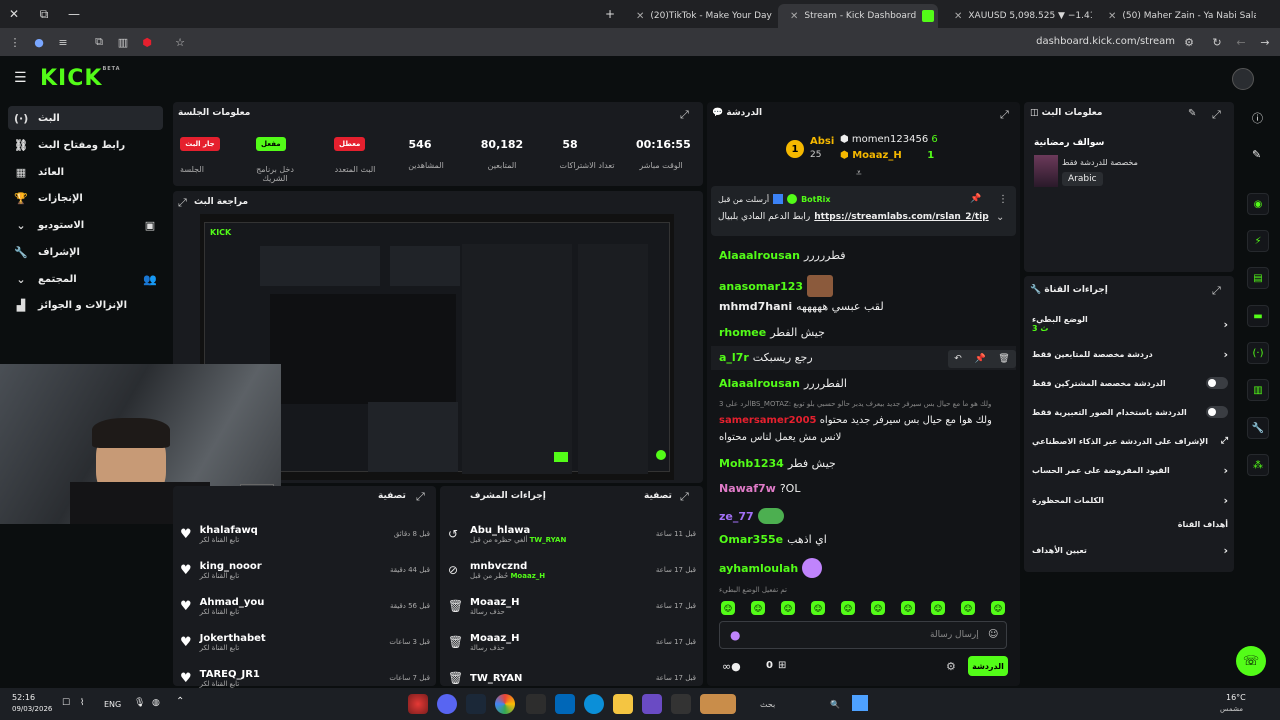  What do you see at coordinates (1217, 412) in the screenshot?
I see `emote-only-toggle` at bounding box center [1217, 412].